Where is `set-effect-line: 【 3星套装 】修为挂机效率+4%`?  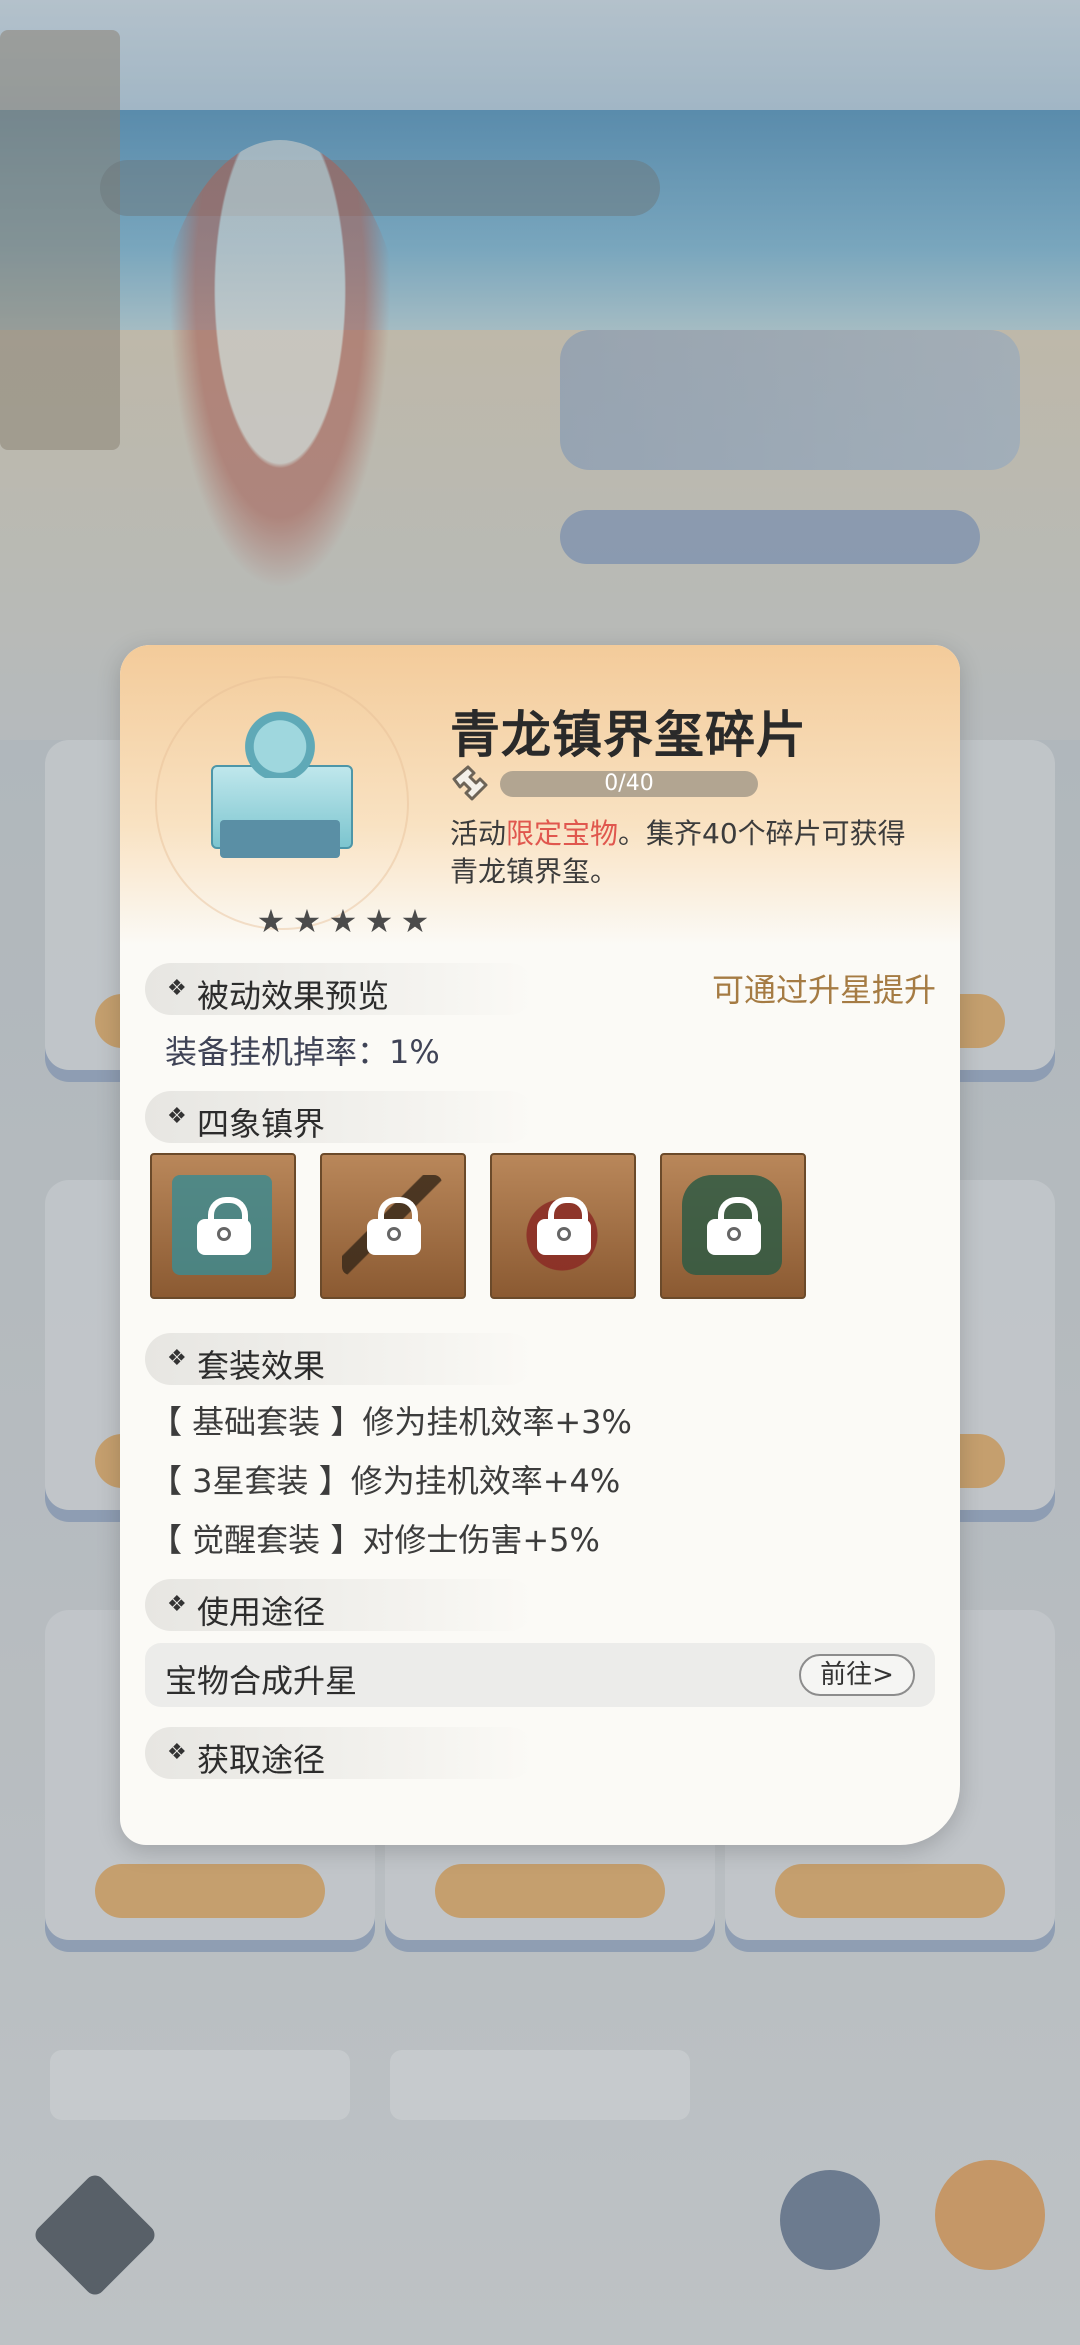
set-effect-line: 【 3星套装 】修为挂机效率+4% is located at coordinates (385, 1481).